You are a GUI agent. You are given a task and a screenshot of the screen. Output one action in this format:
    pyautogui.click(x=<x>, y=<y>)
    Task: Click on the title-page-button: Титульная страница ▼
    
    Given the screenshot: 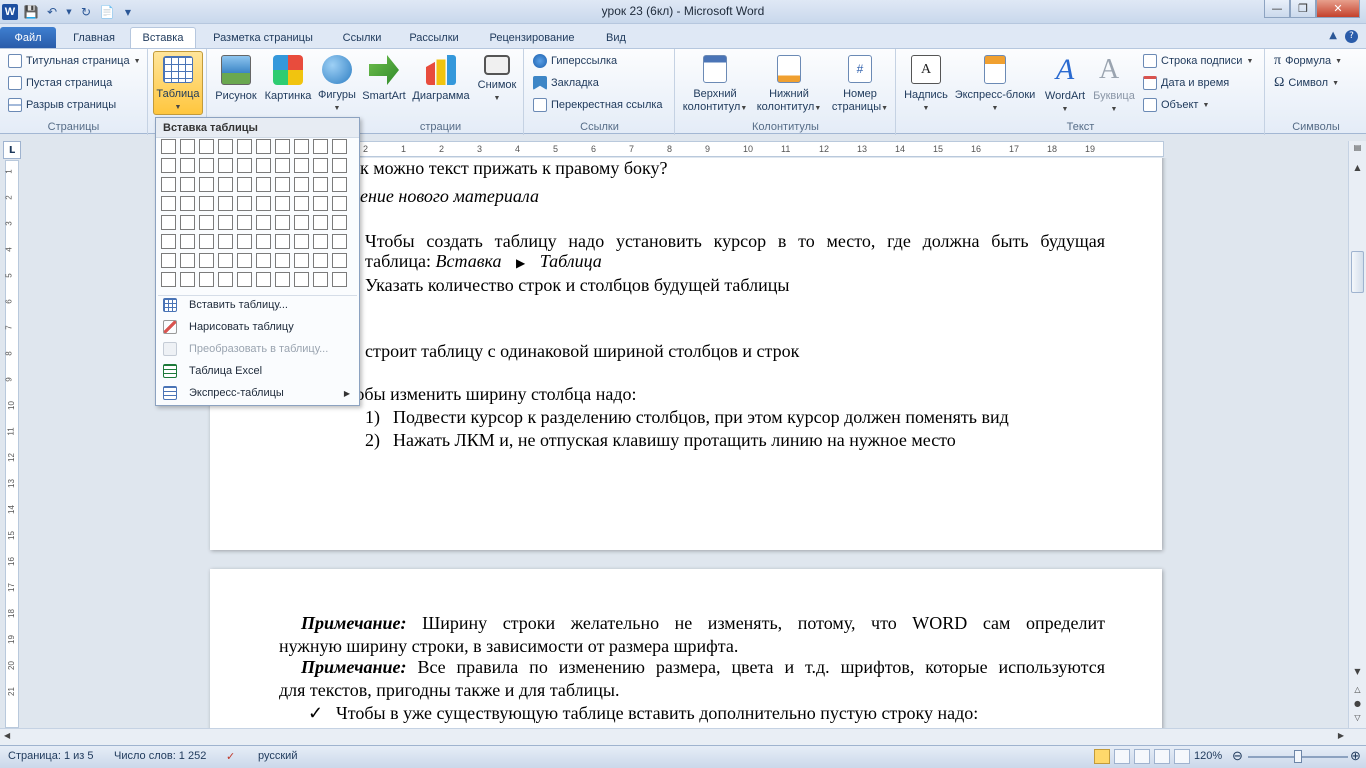 What is the action you would take?
    pyautogui.click(x=74, y=61)
    